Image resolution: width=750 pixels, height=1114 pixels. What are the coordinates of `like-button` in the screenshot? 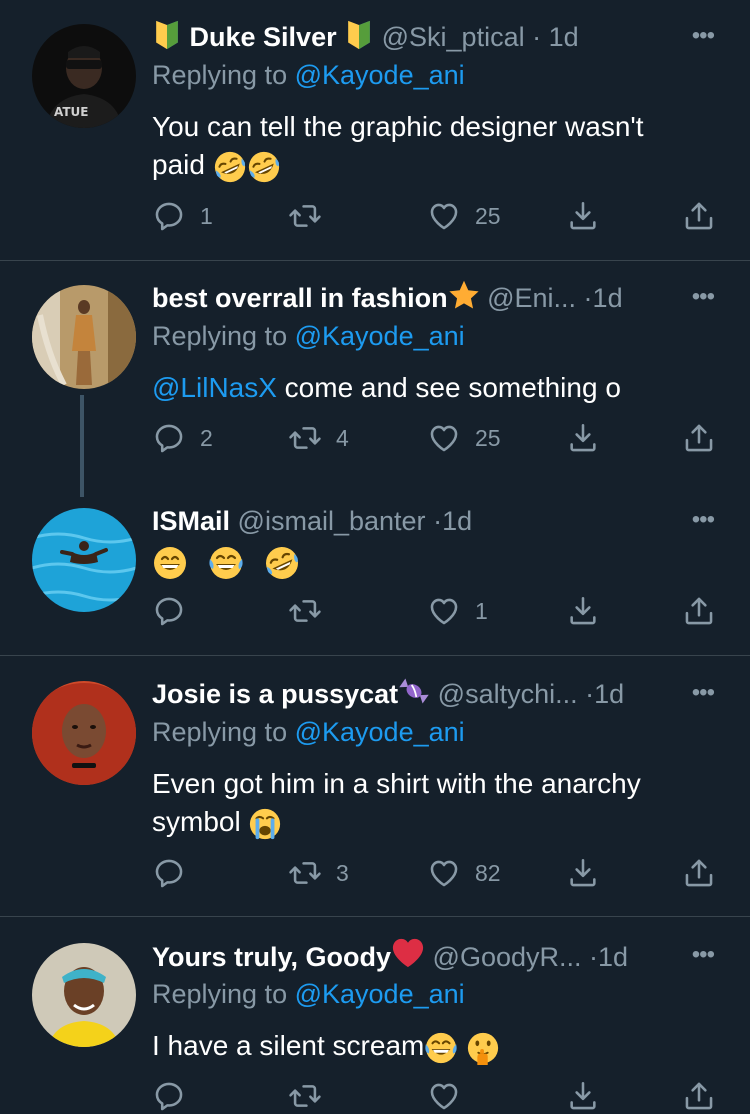 It's located at (444, 1096).